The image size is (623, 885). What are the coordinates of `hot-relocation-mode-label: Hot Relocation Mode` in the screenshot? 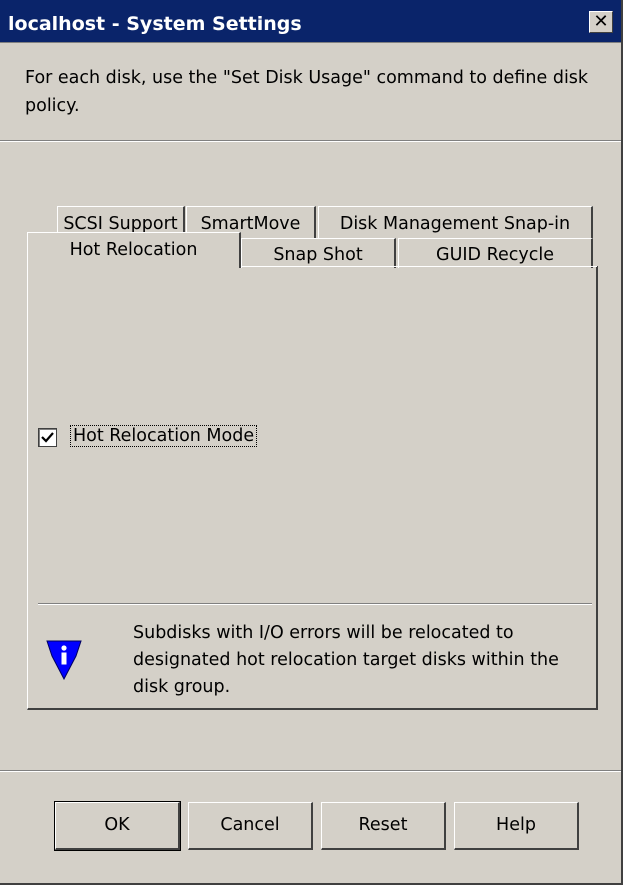 It's located at (164, 436).